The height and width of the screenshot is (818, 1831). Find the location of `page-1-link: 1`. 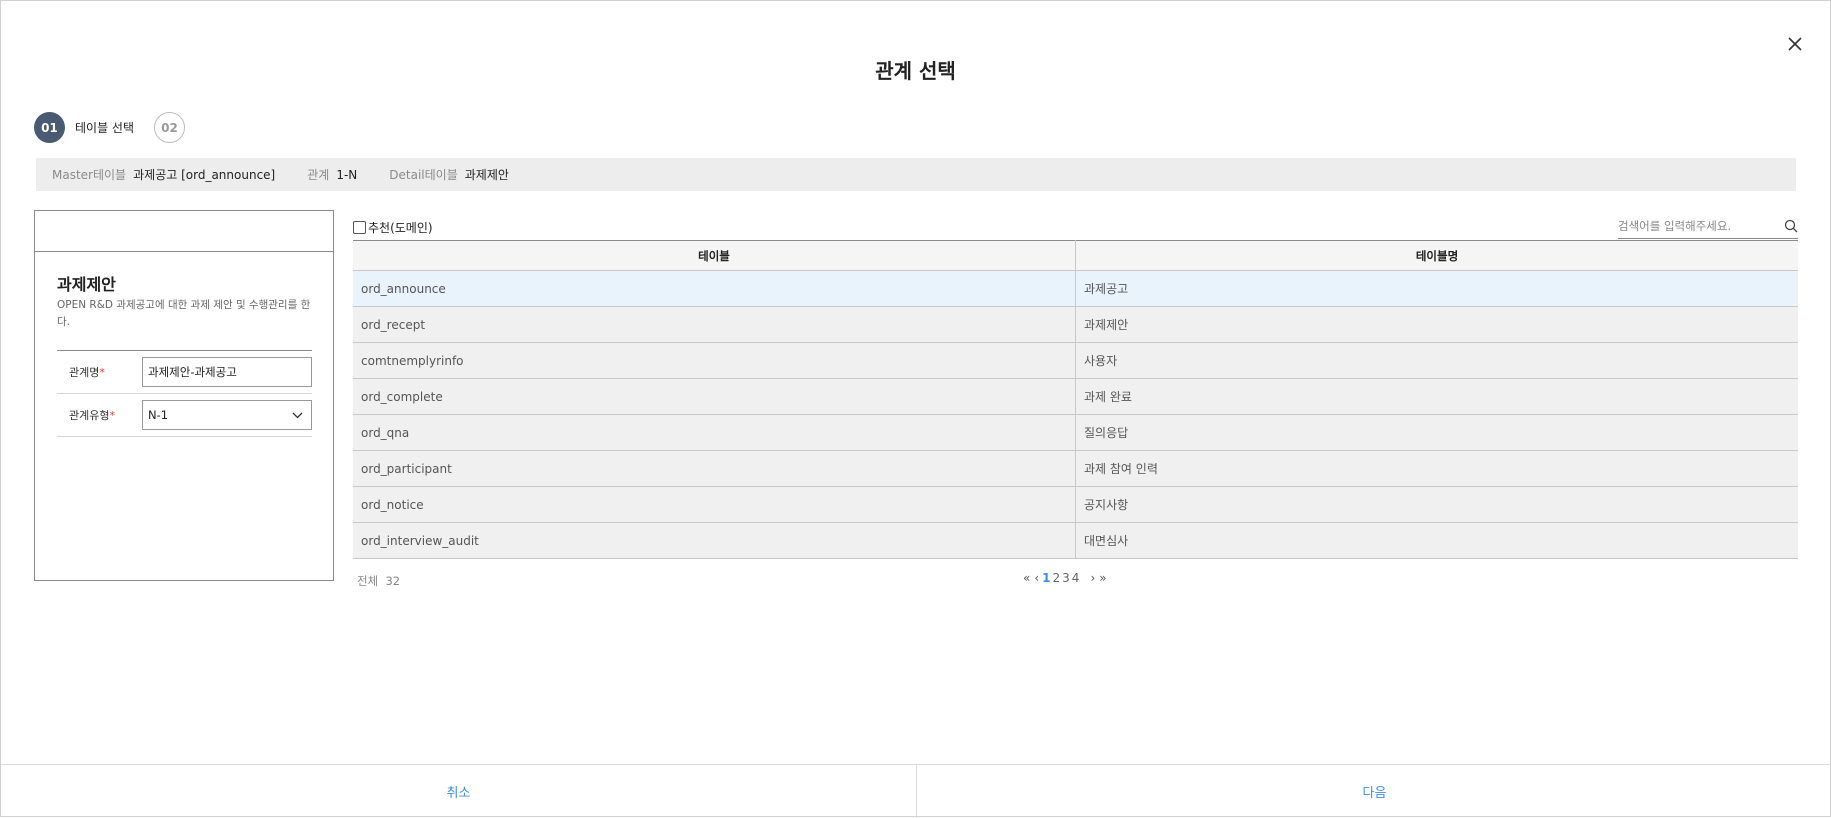

page-1-link: 1 is located at coordinates (1046, 578).